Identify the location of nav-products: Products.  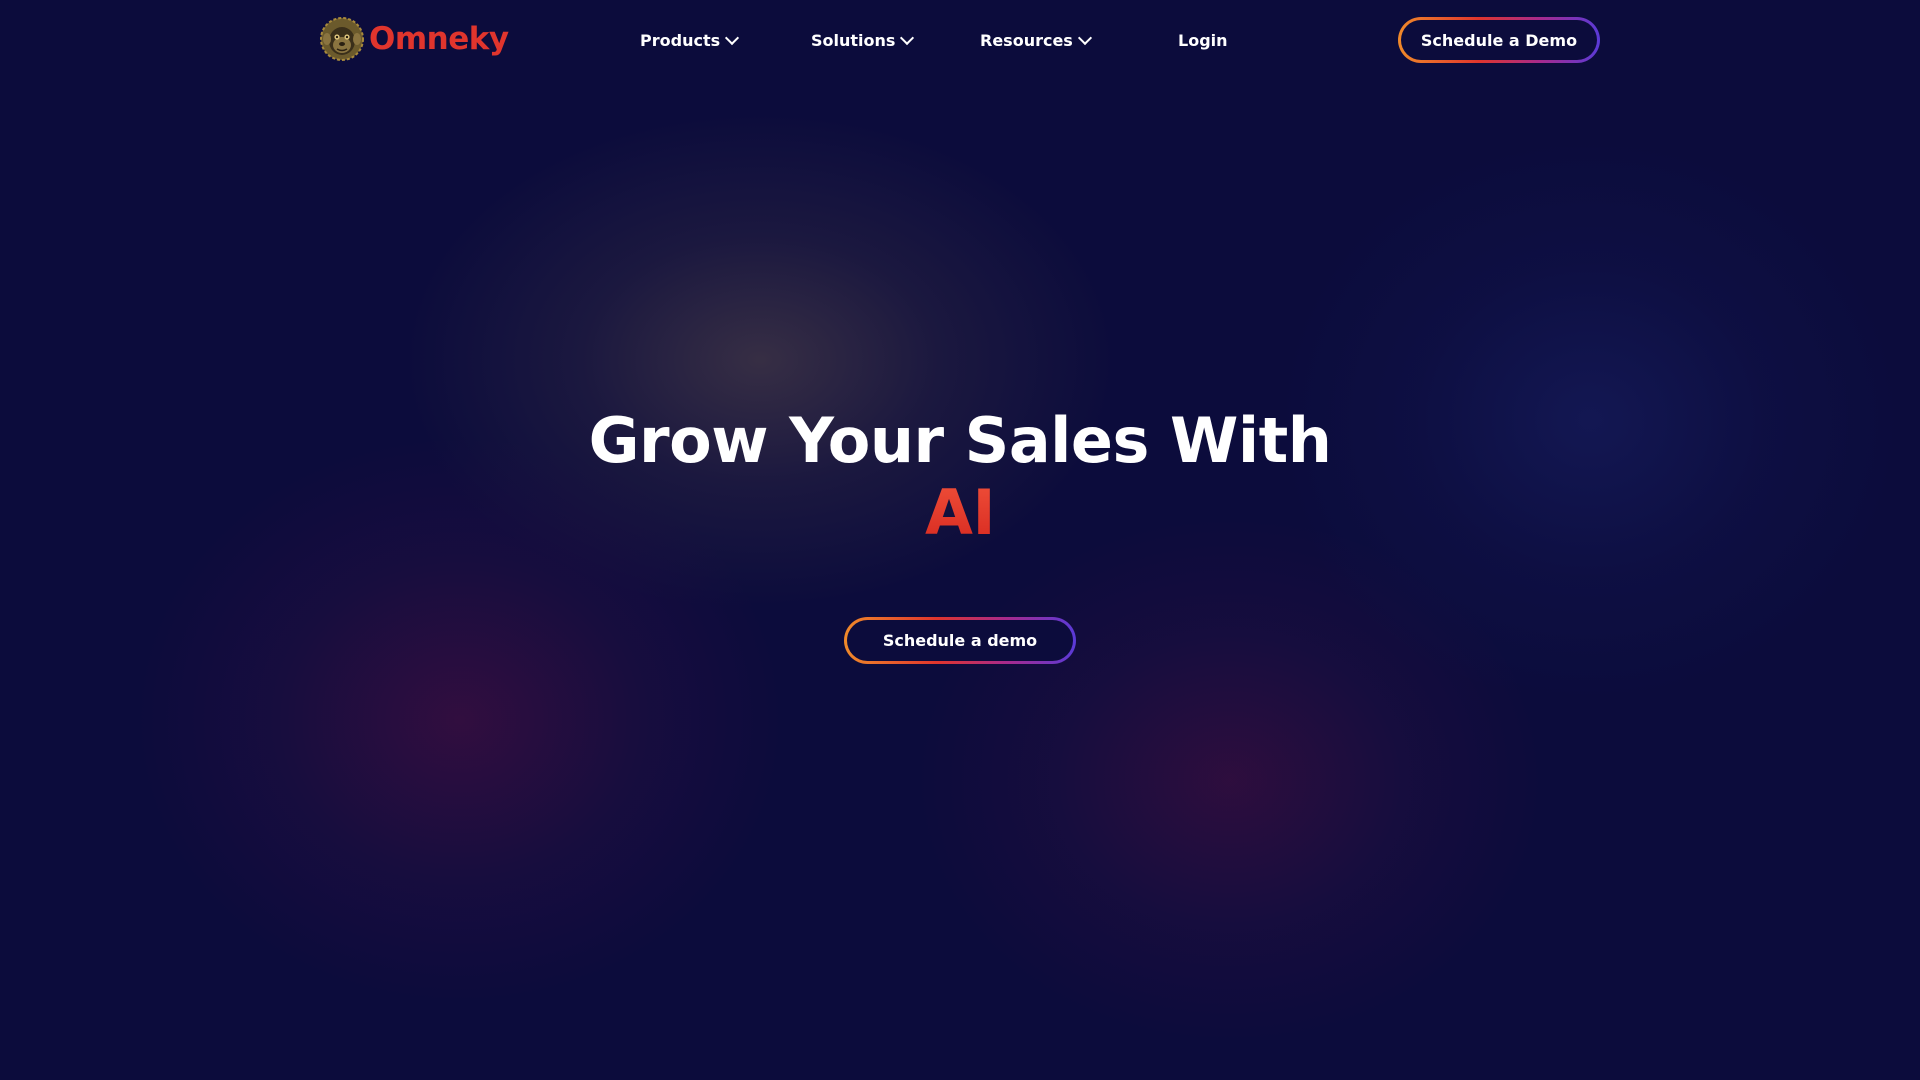
(690, 40).